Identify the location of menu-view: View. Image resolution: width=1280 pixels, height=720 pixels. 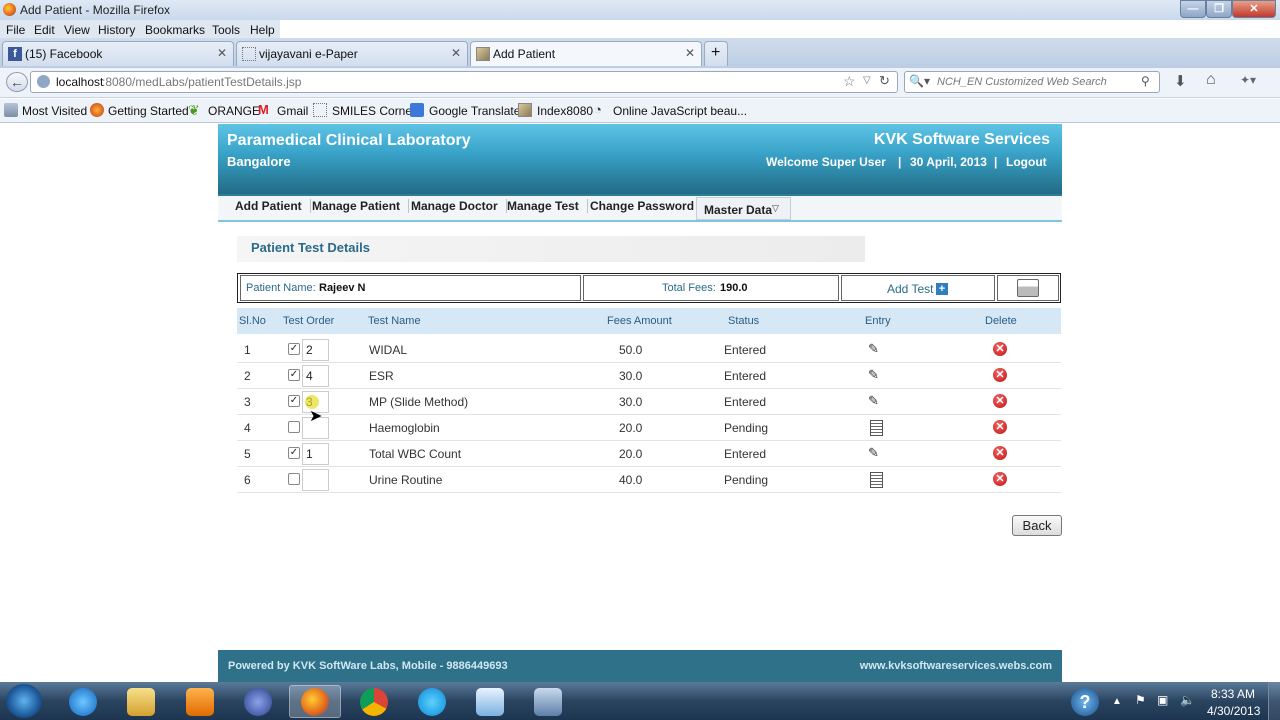
(77, 30).